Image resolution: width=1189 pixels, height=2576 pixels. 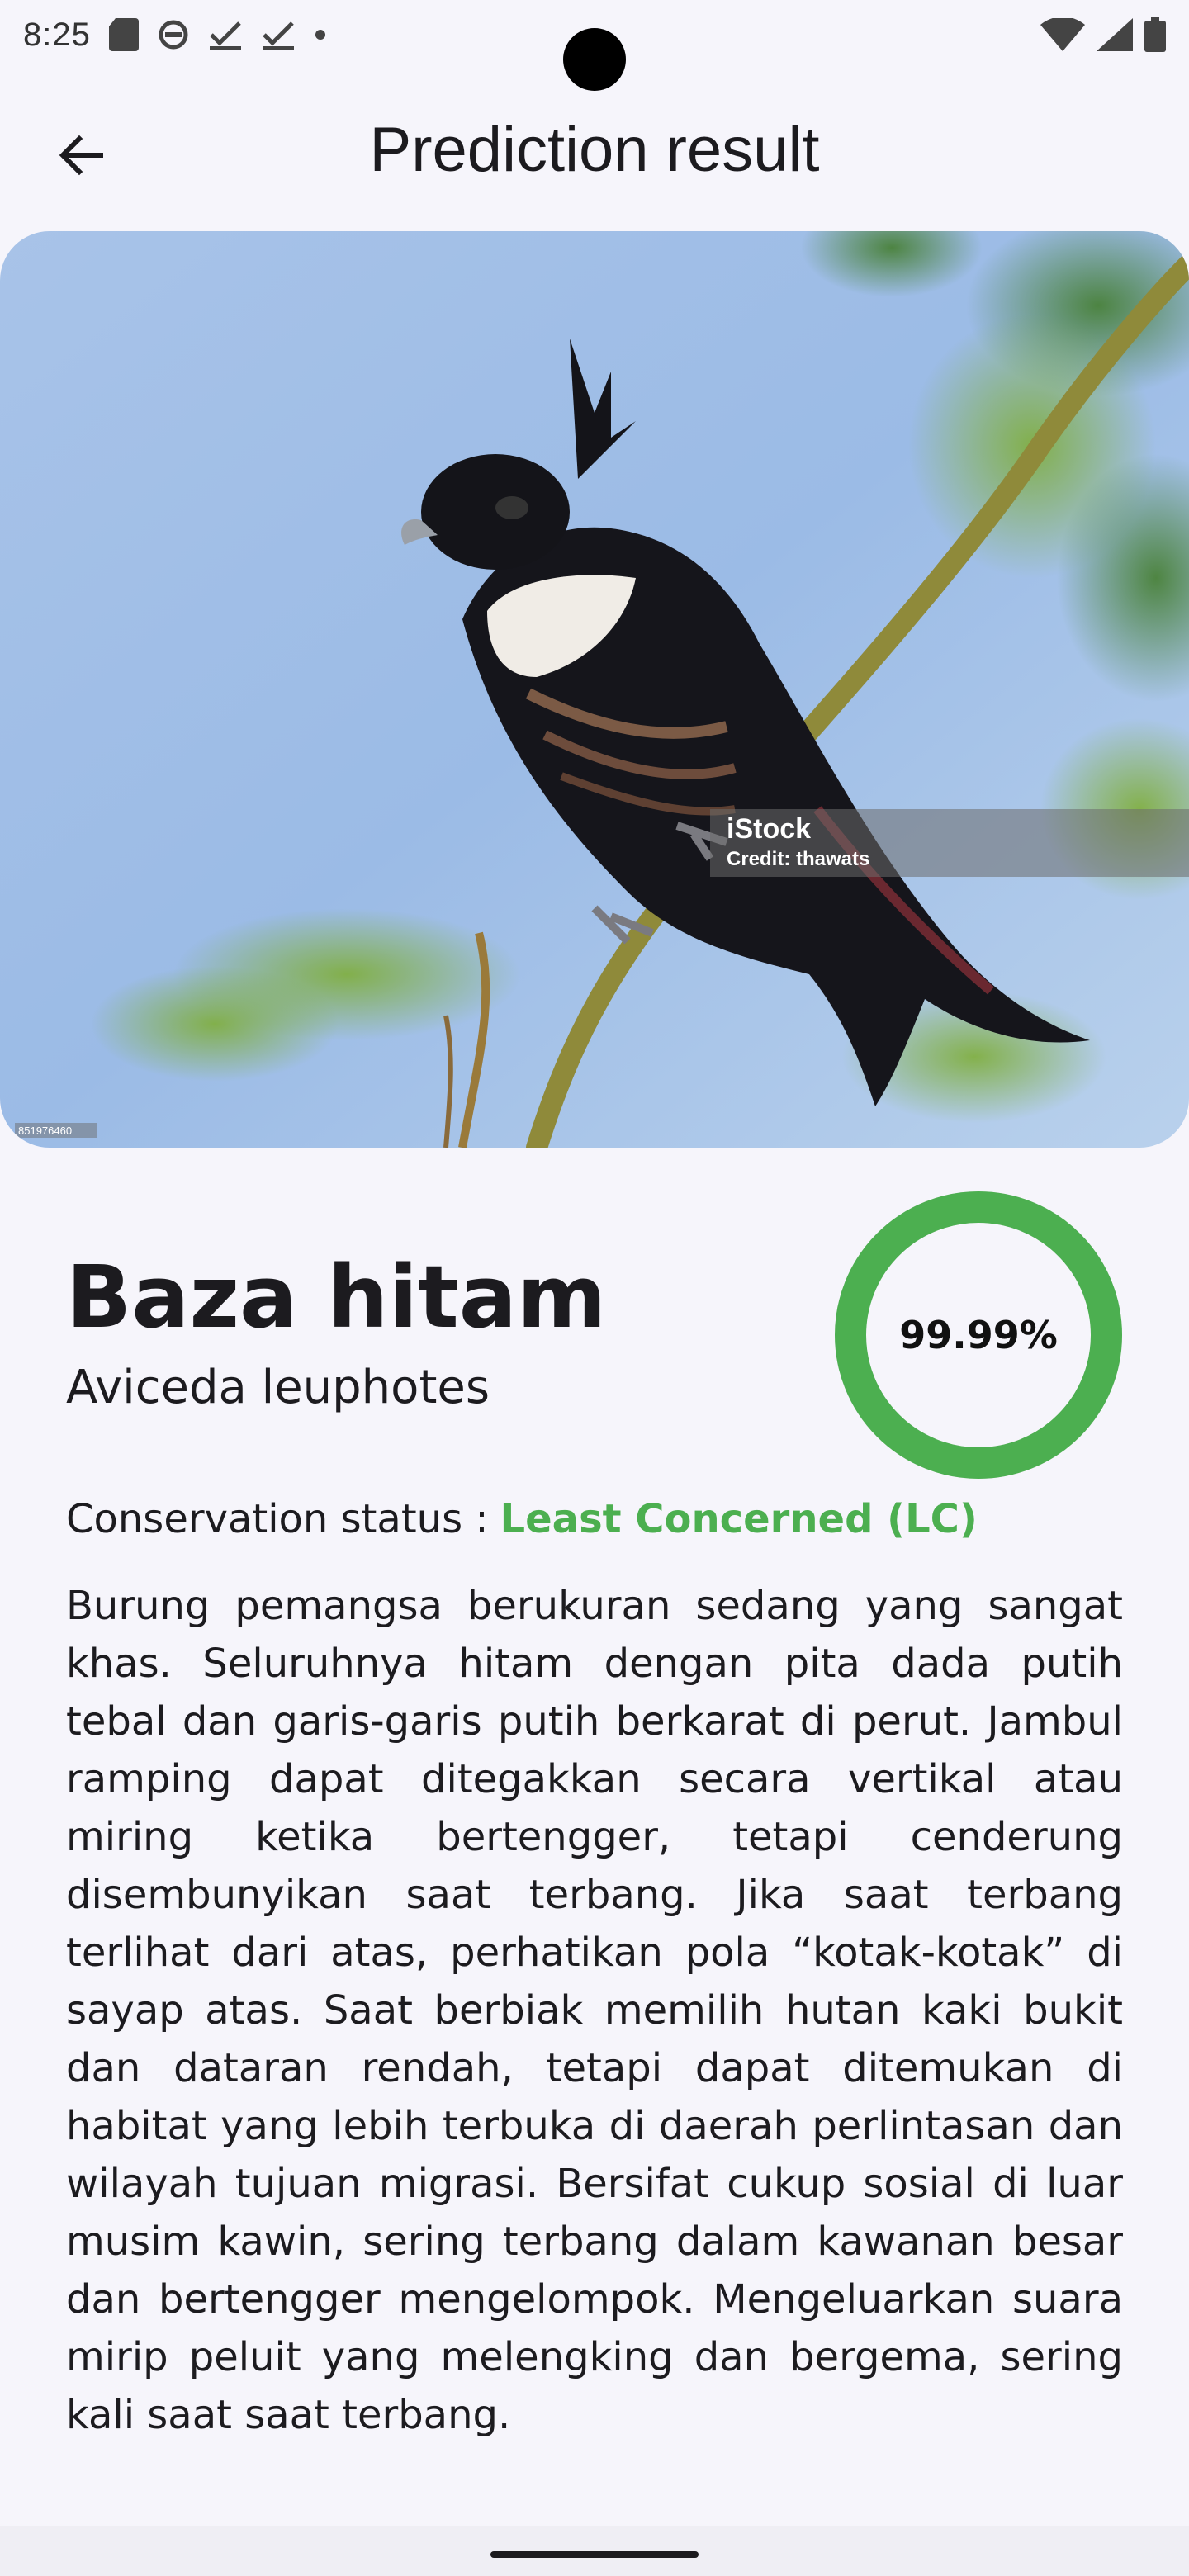 I want to click on page-title: Prediction result, so click(x=594, y=150).